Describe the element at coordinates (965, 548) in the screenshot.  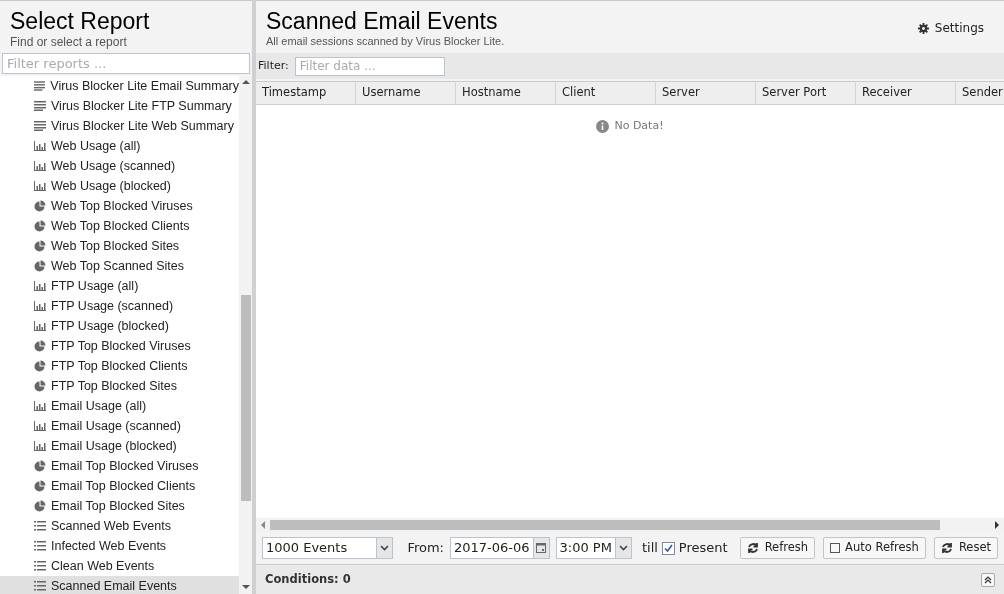
I see `reset-button: Reset` at that location.